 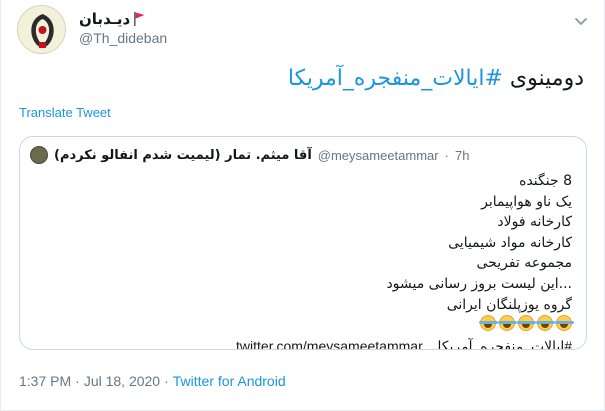 I want to click on author-name-row: دیـدبان, so click(x=112, y=19).